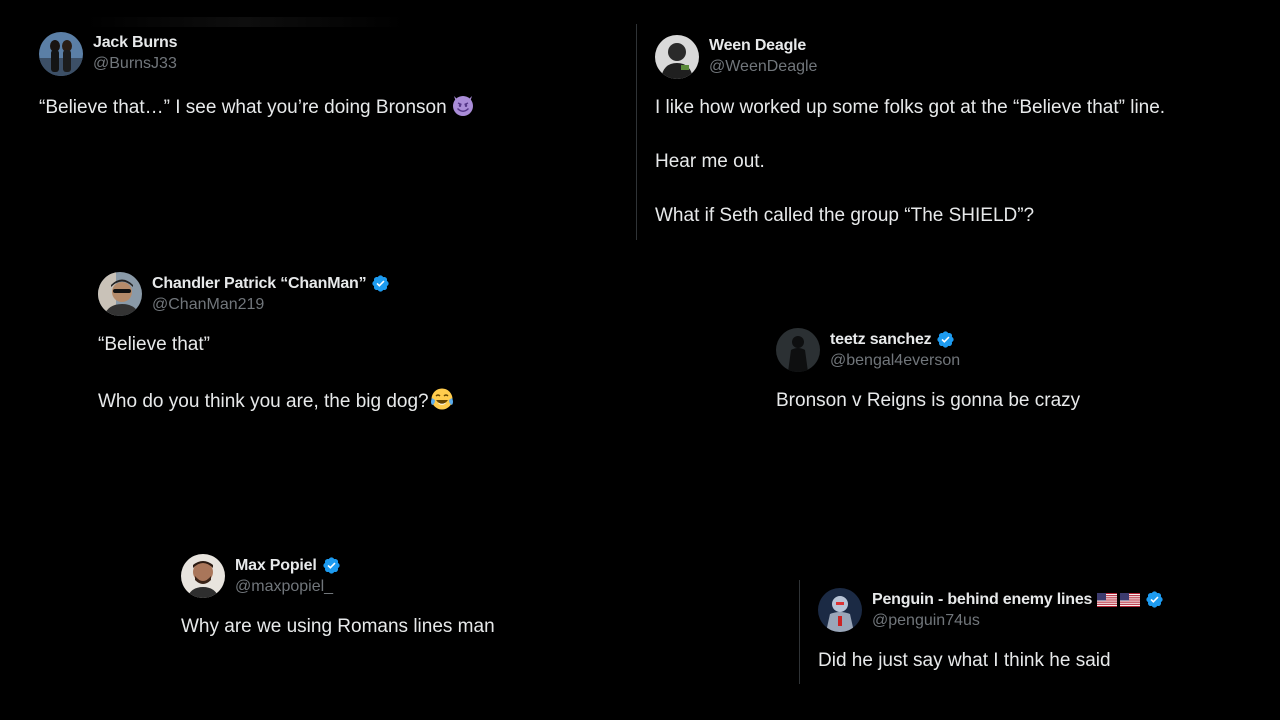 Image resolution: width=1280 pixels, height=720 pixels. Describe the element at coordinates (288, 587) in the screenshot. I see `user-handle: @maxpopiel_` at that location.